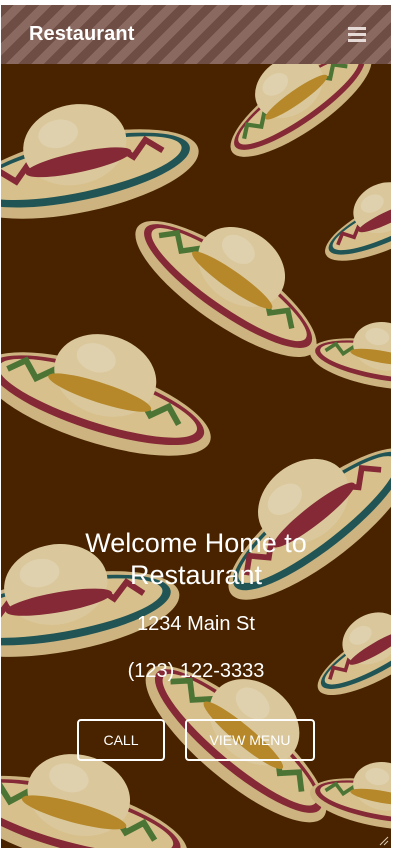 The width and height of the screenshot is (401, 855). I want to click on hamburger-menu-icon, so click(357, 34).